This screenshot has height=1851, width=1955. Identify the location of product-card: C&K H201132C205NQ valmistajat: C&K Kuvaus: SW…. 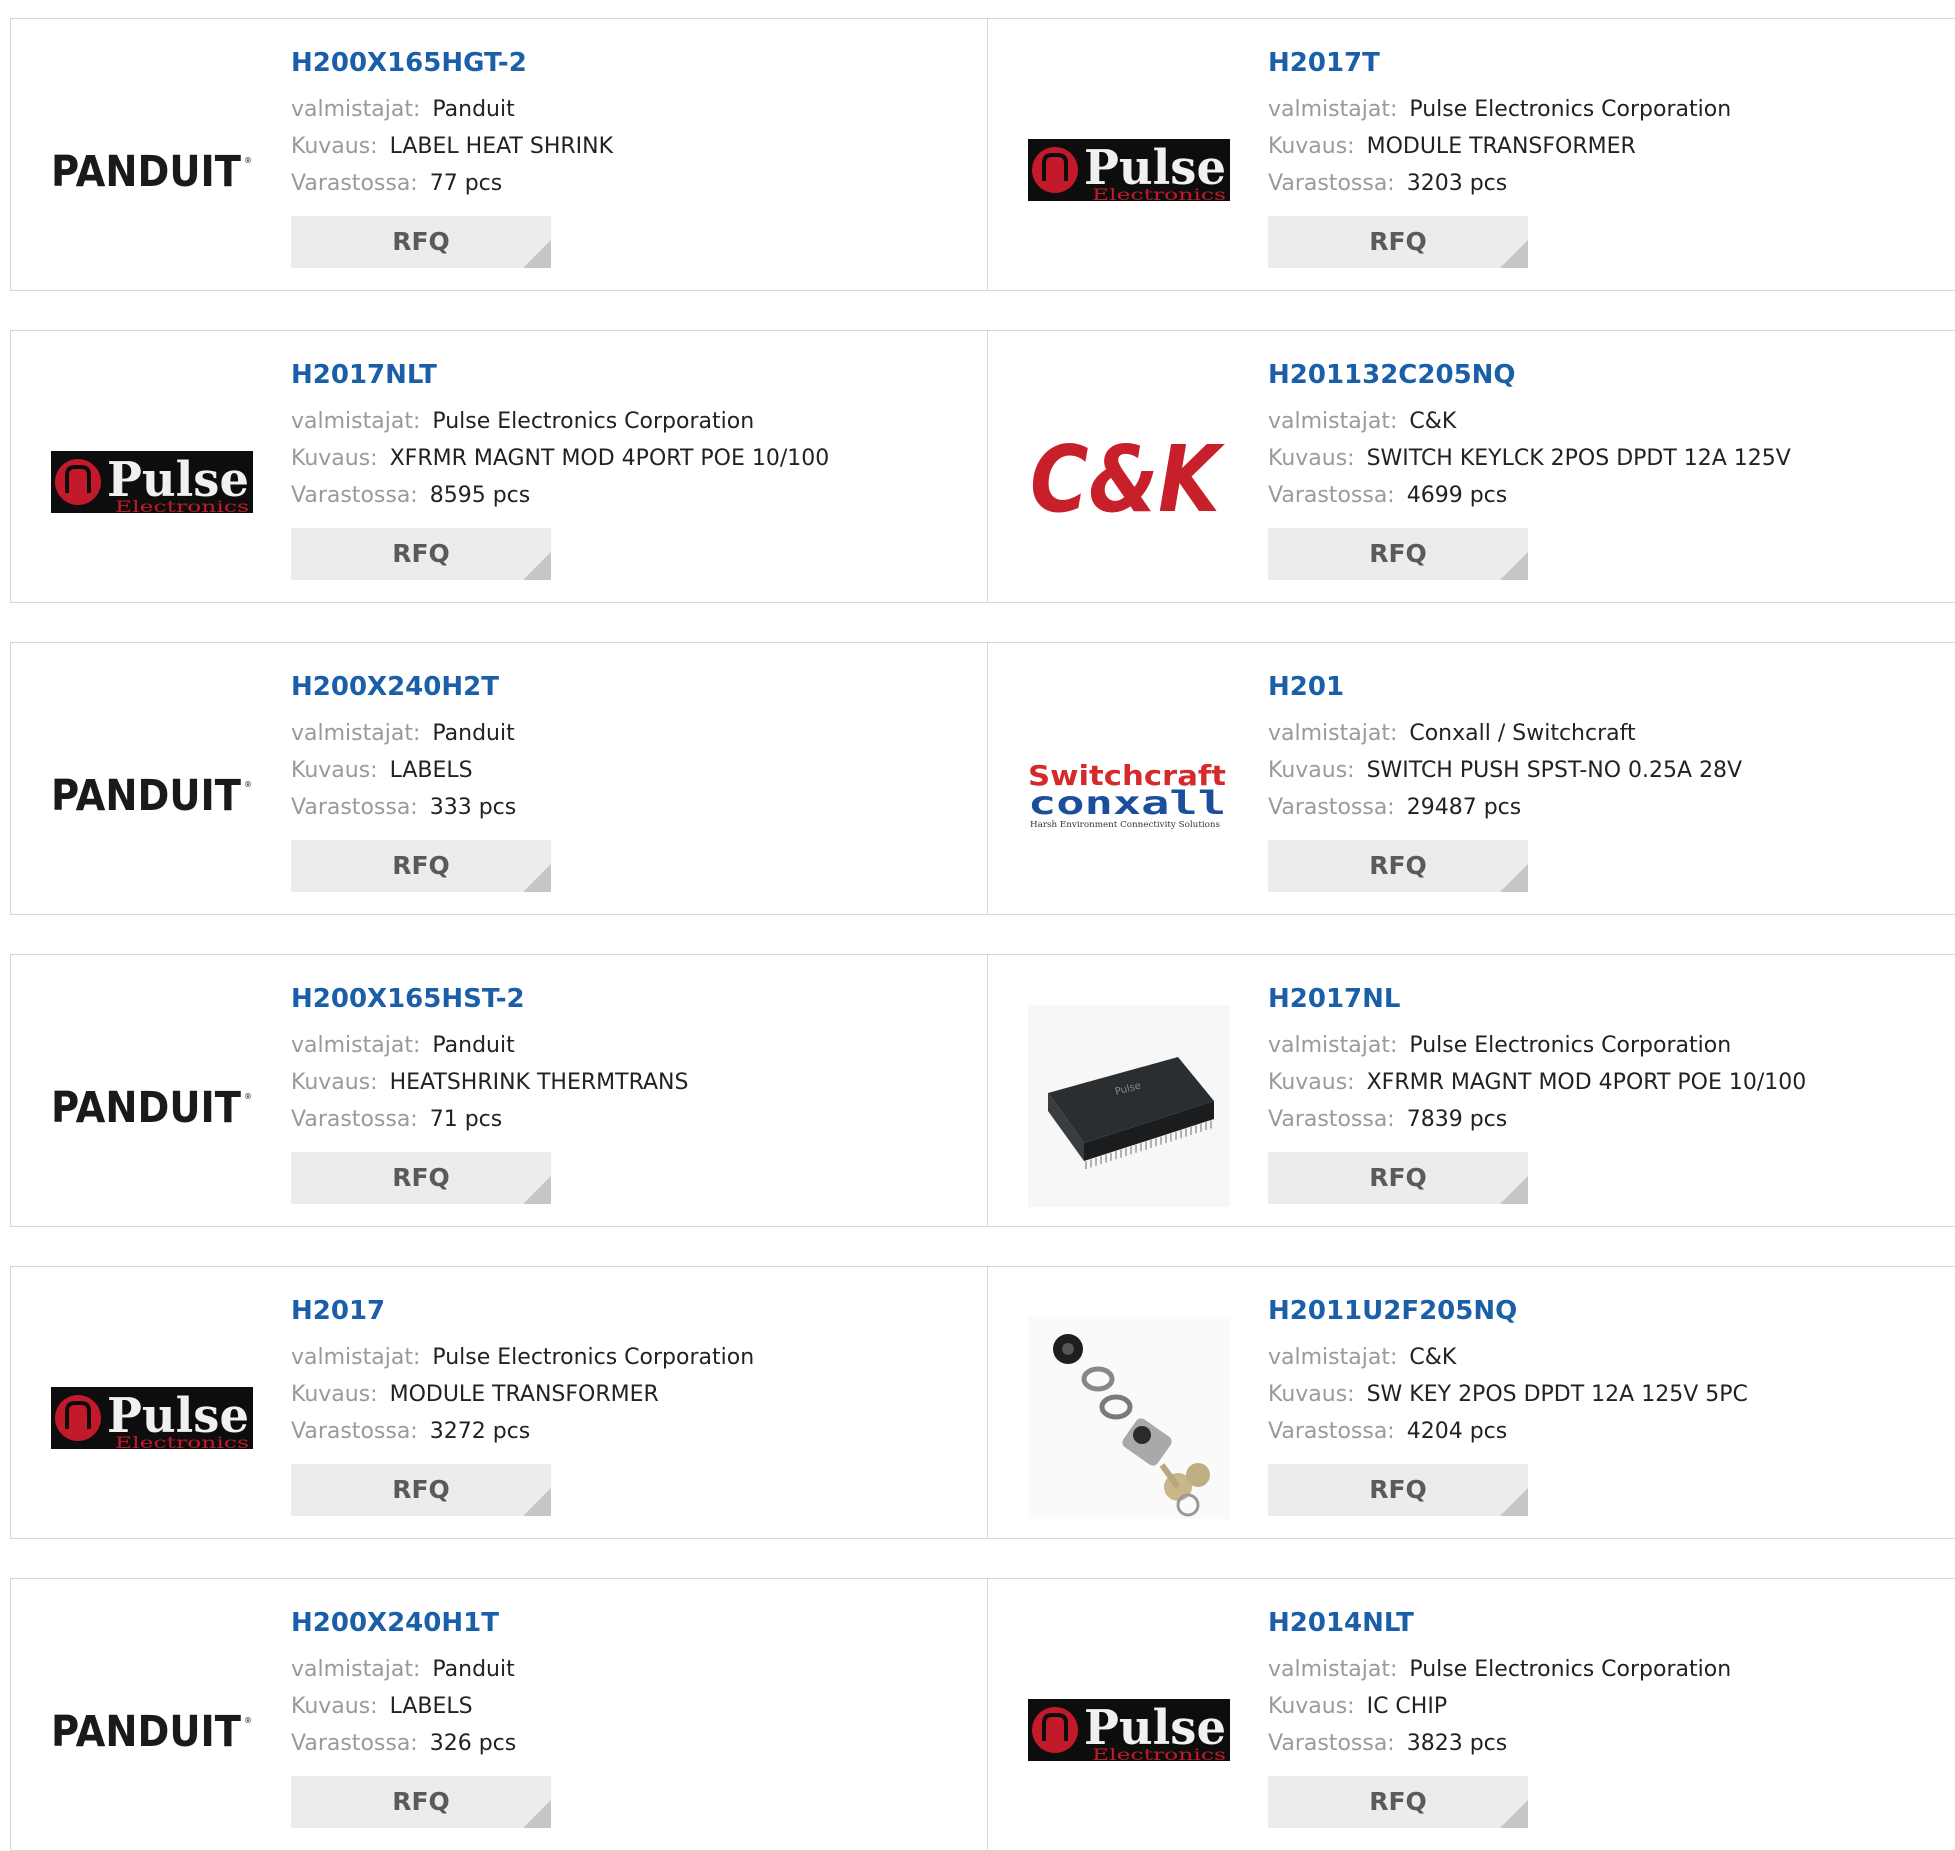
(1471, 466).